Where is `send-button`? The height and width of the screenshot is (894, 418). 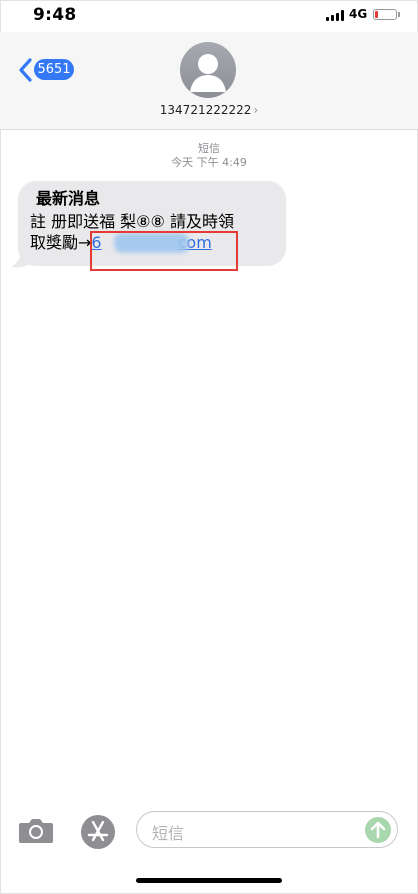
send-button is located at coordinates (378, 830).